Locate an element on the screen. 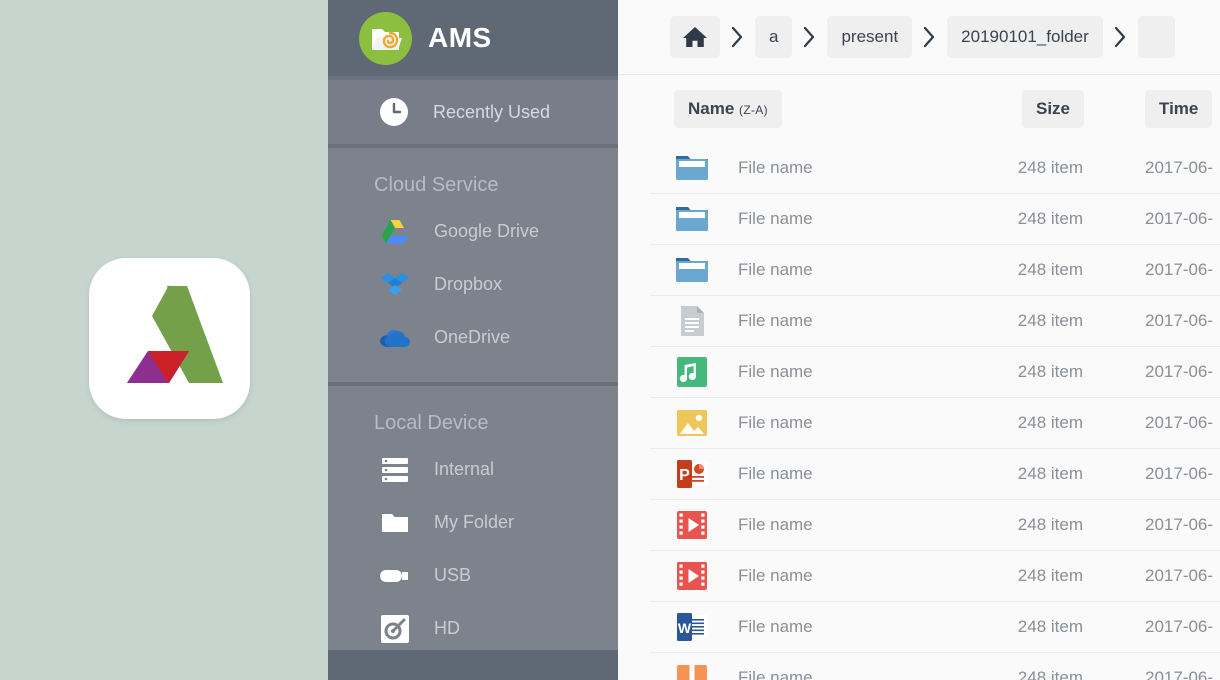 This screenshot has width=1220, height=680. sidebar-item-onedrive: OneDrive is located at coordinates (473, 337).